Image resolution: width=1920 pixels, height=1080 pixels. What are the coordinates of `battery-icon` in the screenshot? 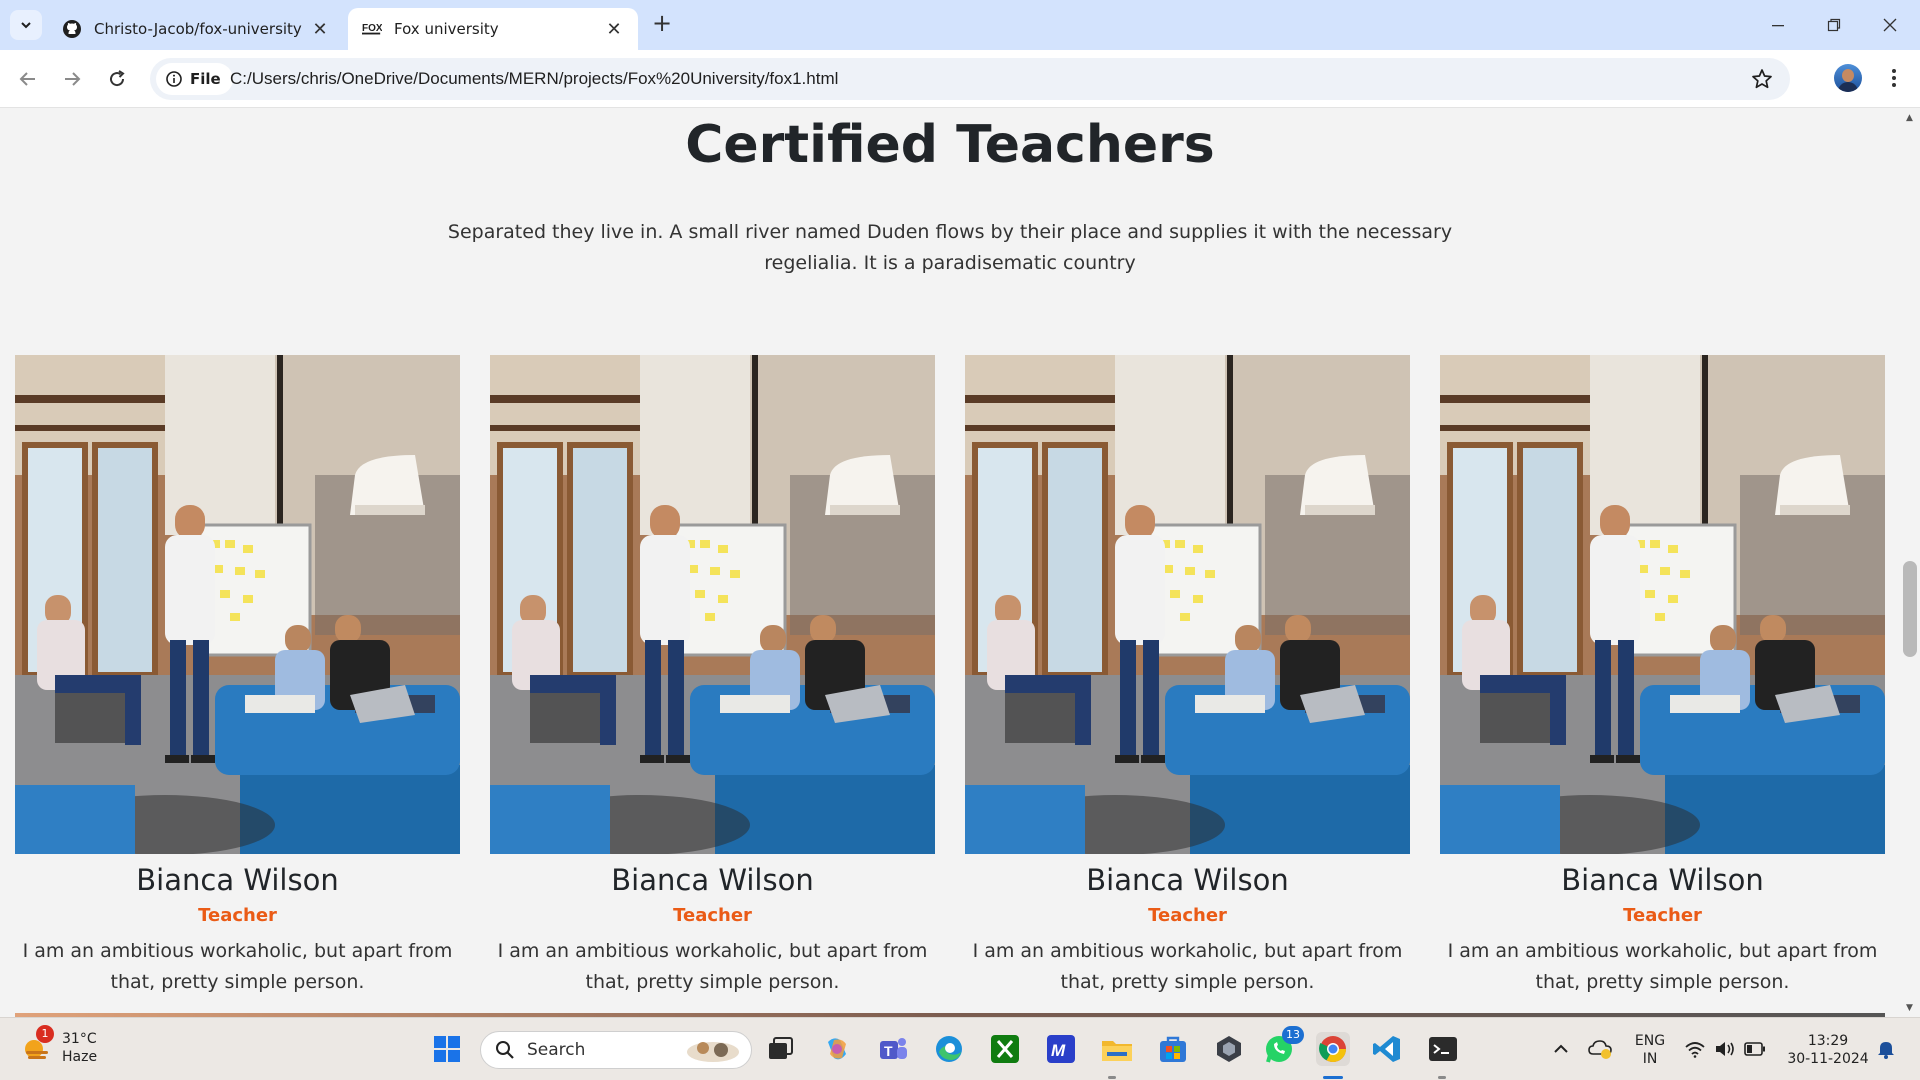 It's located at (1755, 1049).